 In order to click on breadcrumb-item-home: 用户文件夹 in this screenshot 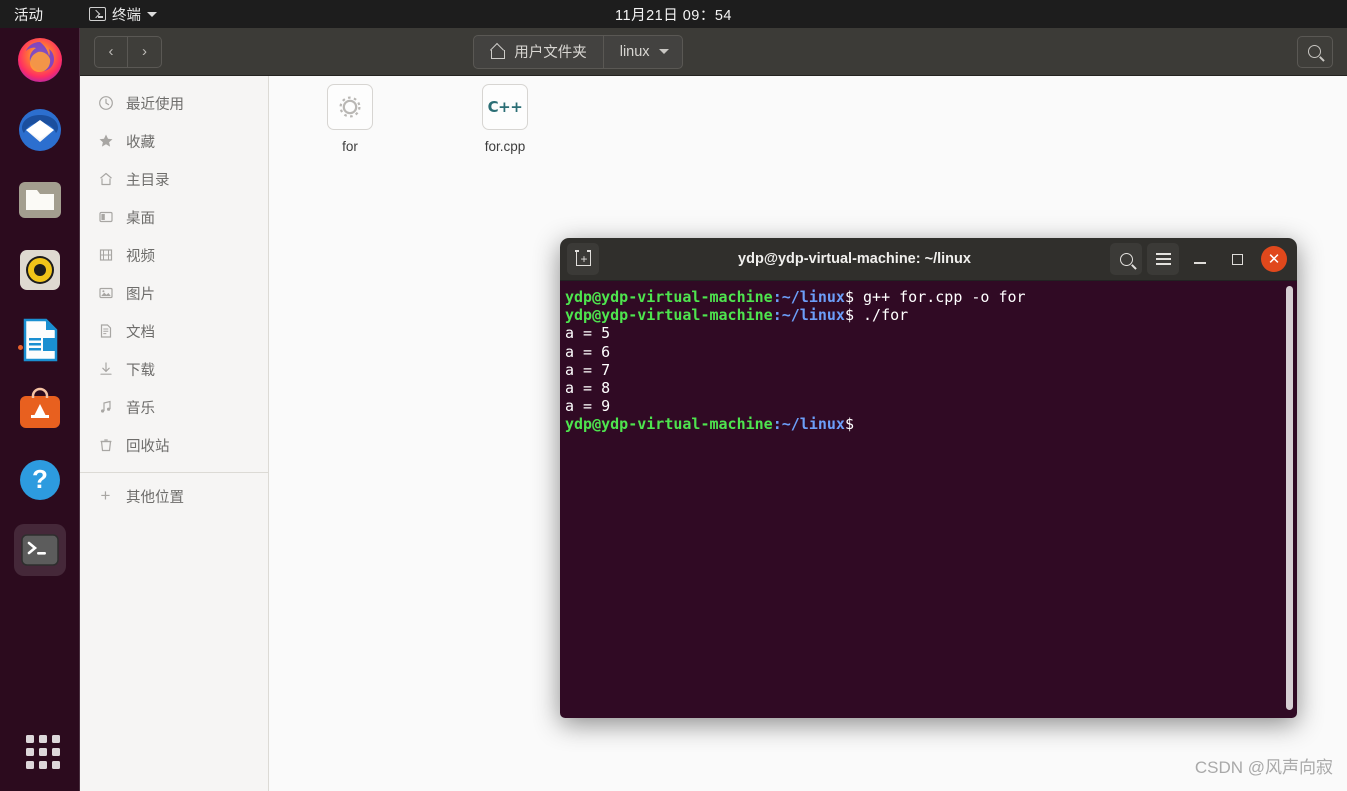, I will do `click(538, 51)`.